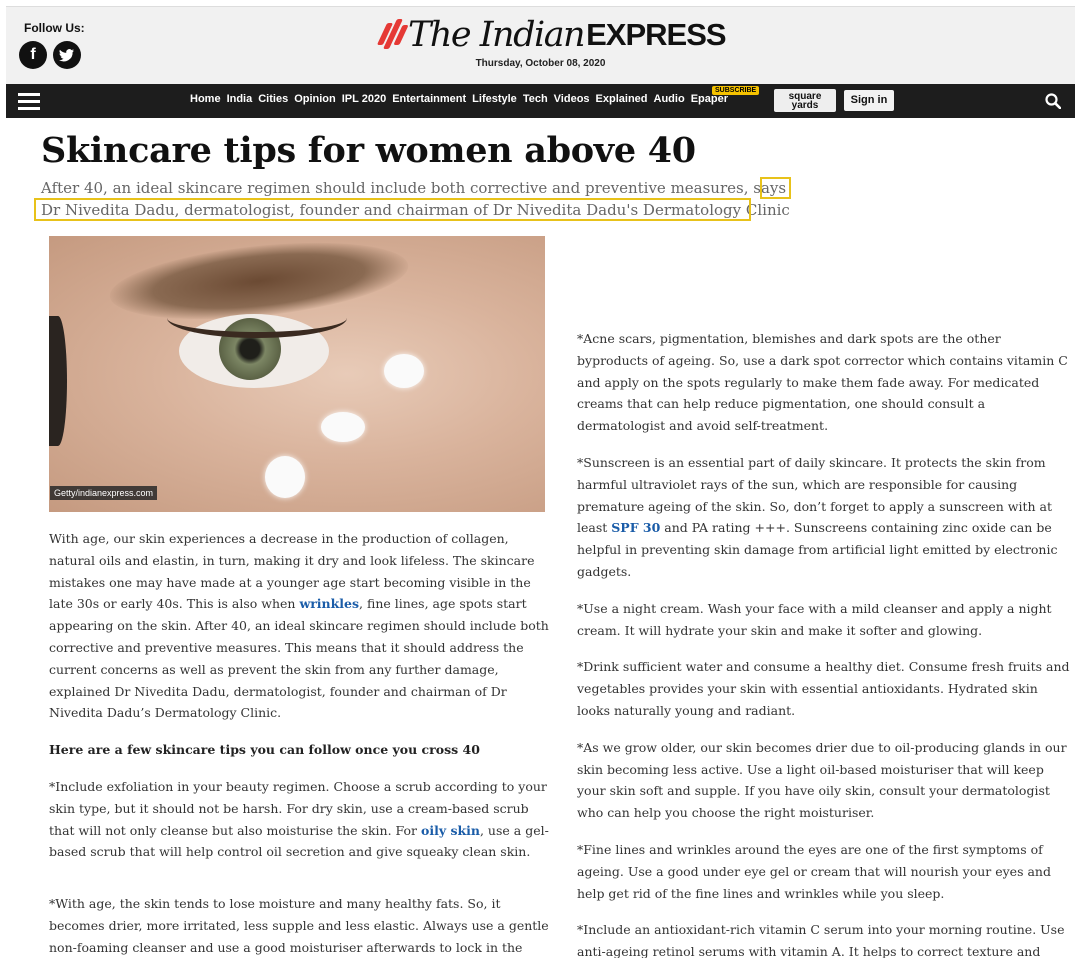 The height and width of the screenshot is (958, 1080). What do you see at coordinates (257, 318) in the screenshot?
I see `eyelid-shape` at bounding box center [257, 318].